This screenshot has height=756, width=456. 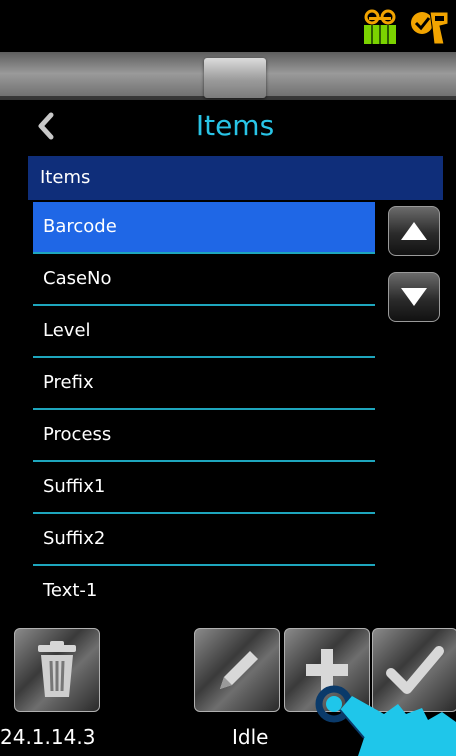 I want to click on status-bar, so click(x=228, y=26).